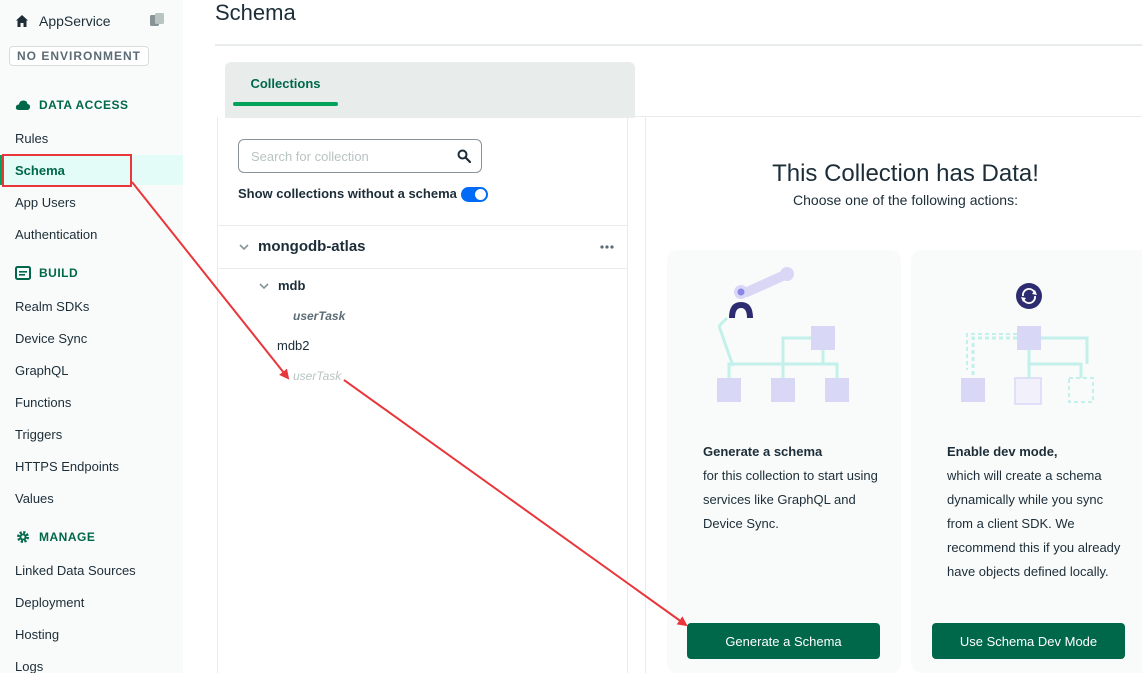 The height and width of the screenshot is (673, 1142). I want to click on sidebar-item-deployment: Deployment, so click(91, 602).